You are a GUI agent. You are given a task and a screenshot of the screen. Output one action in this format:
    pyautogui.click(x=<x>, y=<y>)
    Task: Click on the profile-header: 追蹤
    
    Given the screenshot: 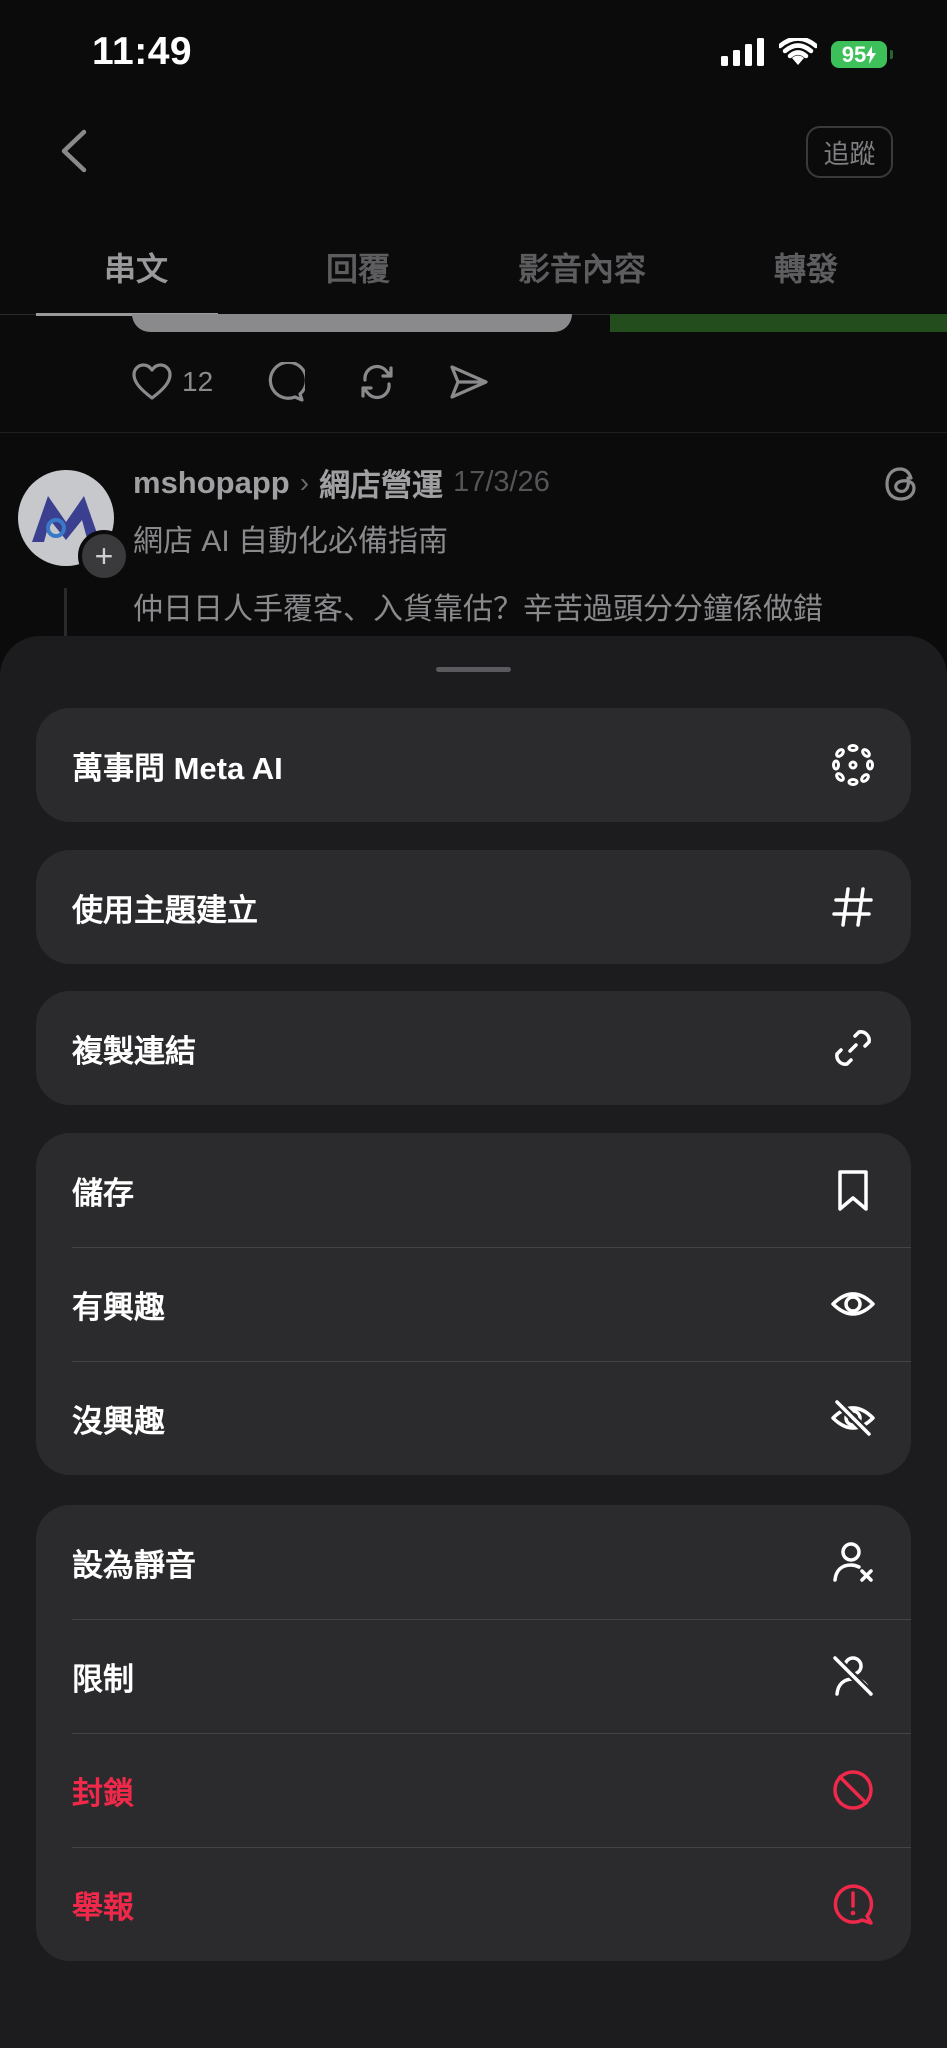 What is the action you would take?
    pyautogui.click(x=473, y=155)
    